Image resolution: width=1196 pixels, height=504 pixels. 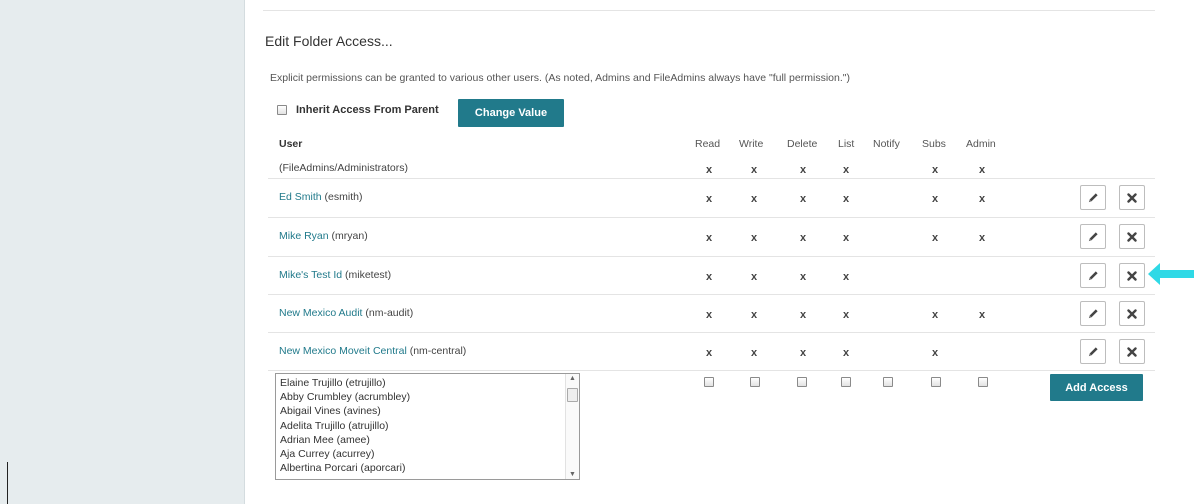 I want to click on new-write-checkbox, so click(x=755, y=382).